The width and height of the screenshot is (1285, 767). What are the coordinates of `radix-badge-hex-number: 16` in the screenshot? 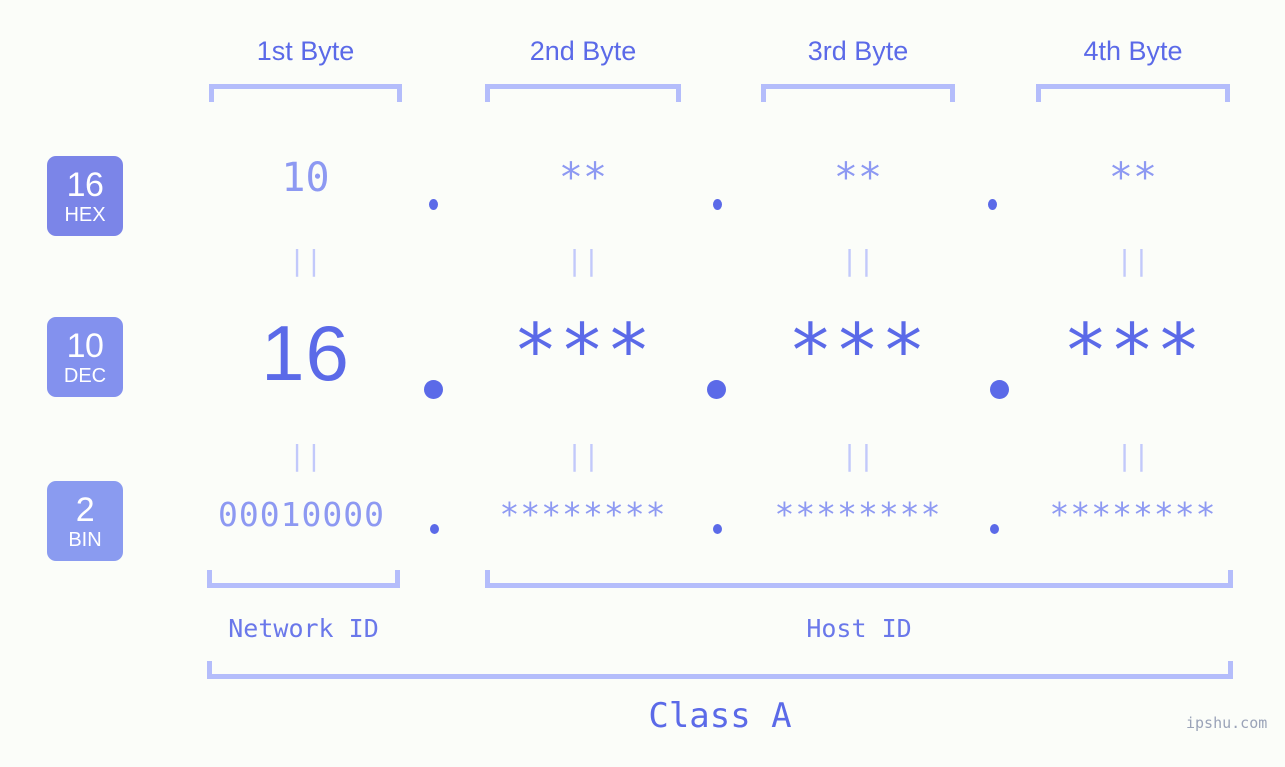 It's located at (85, 184).